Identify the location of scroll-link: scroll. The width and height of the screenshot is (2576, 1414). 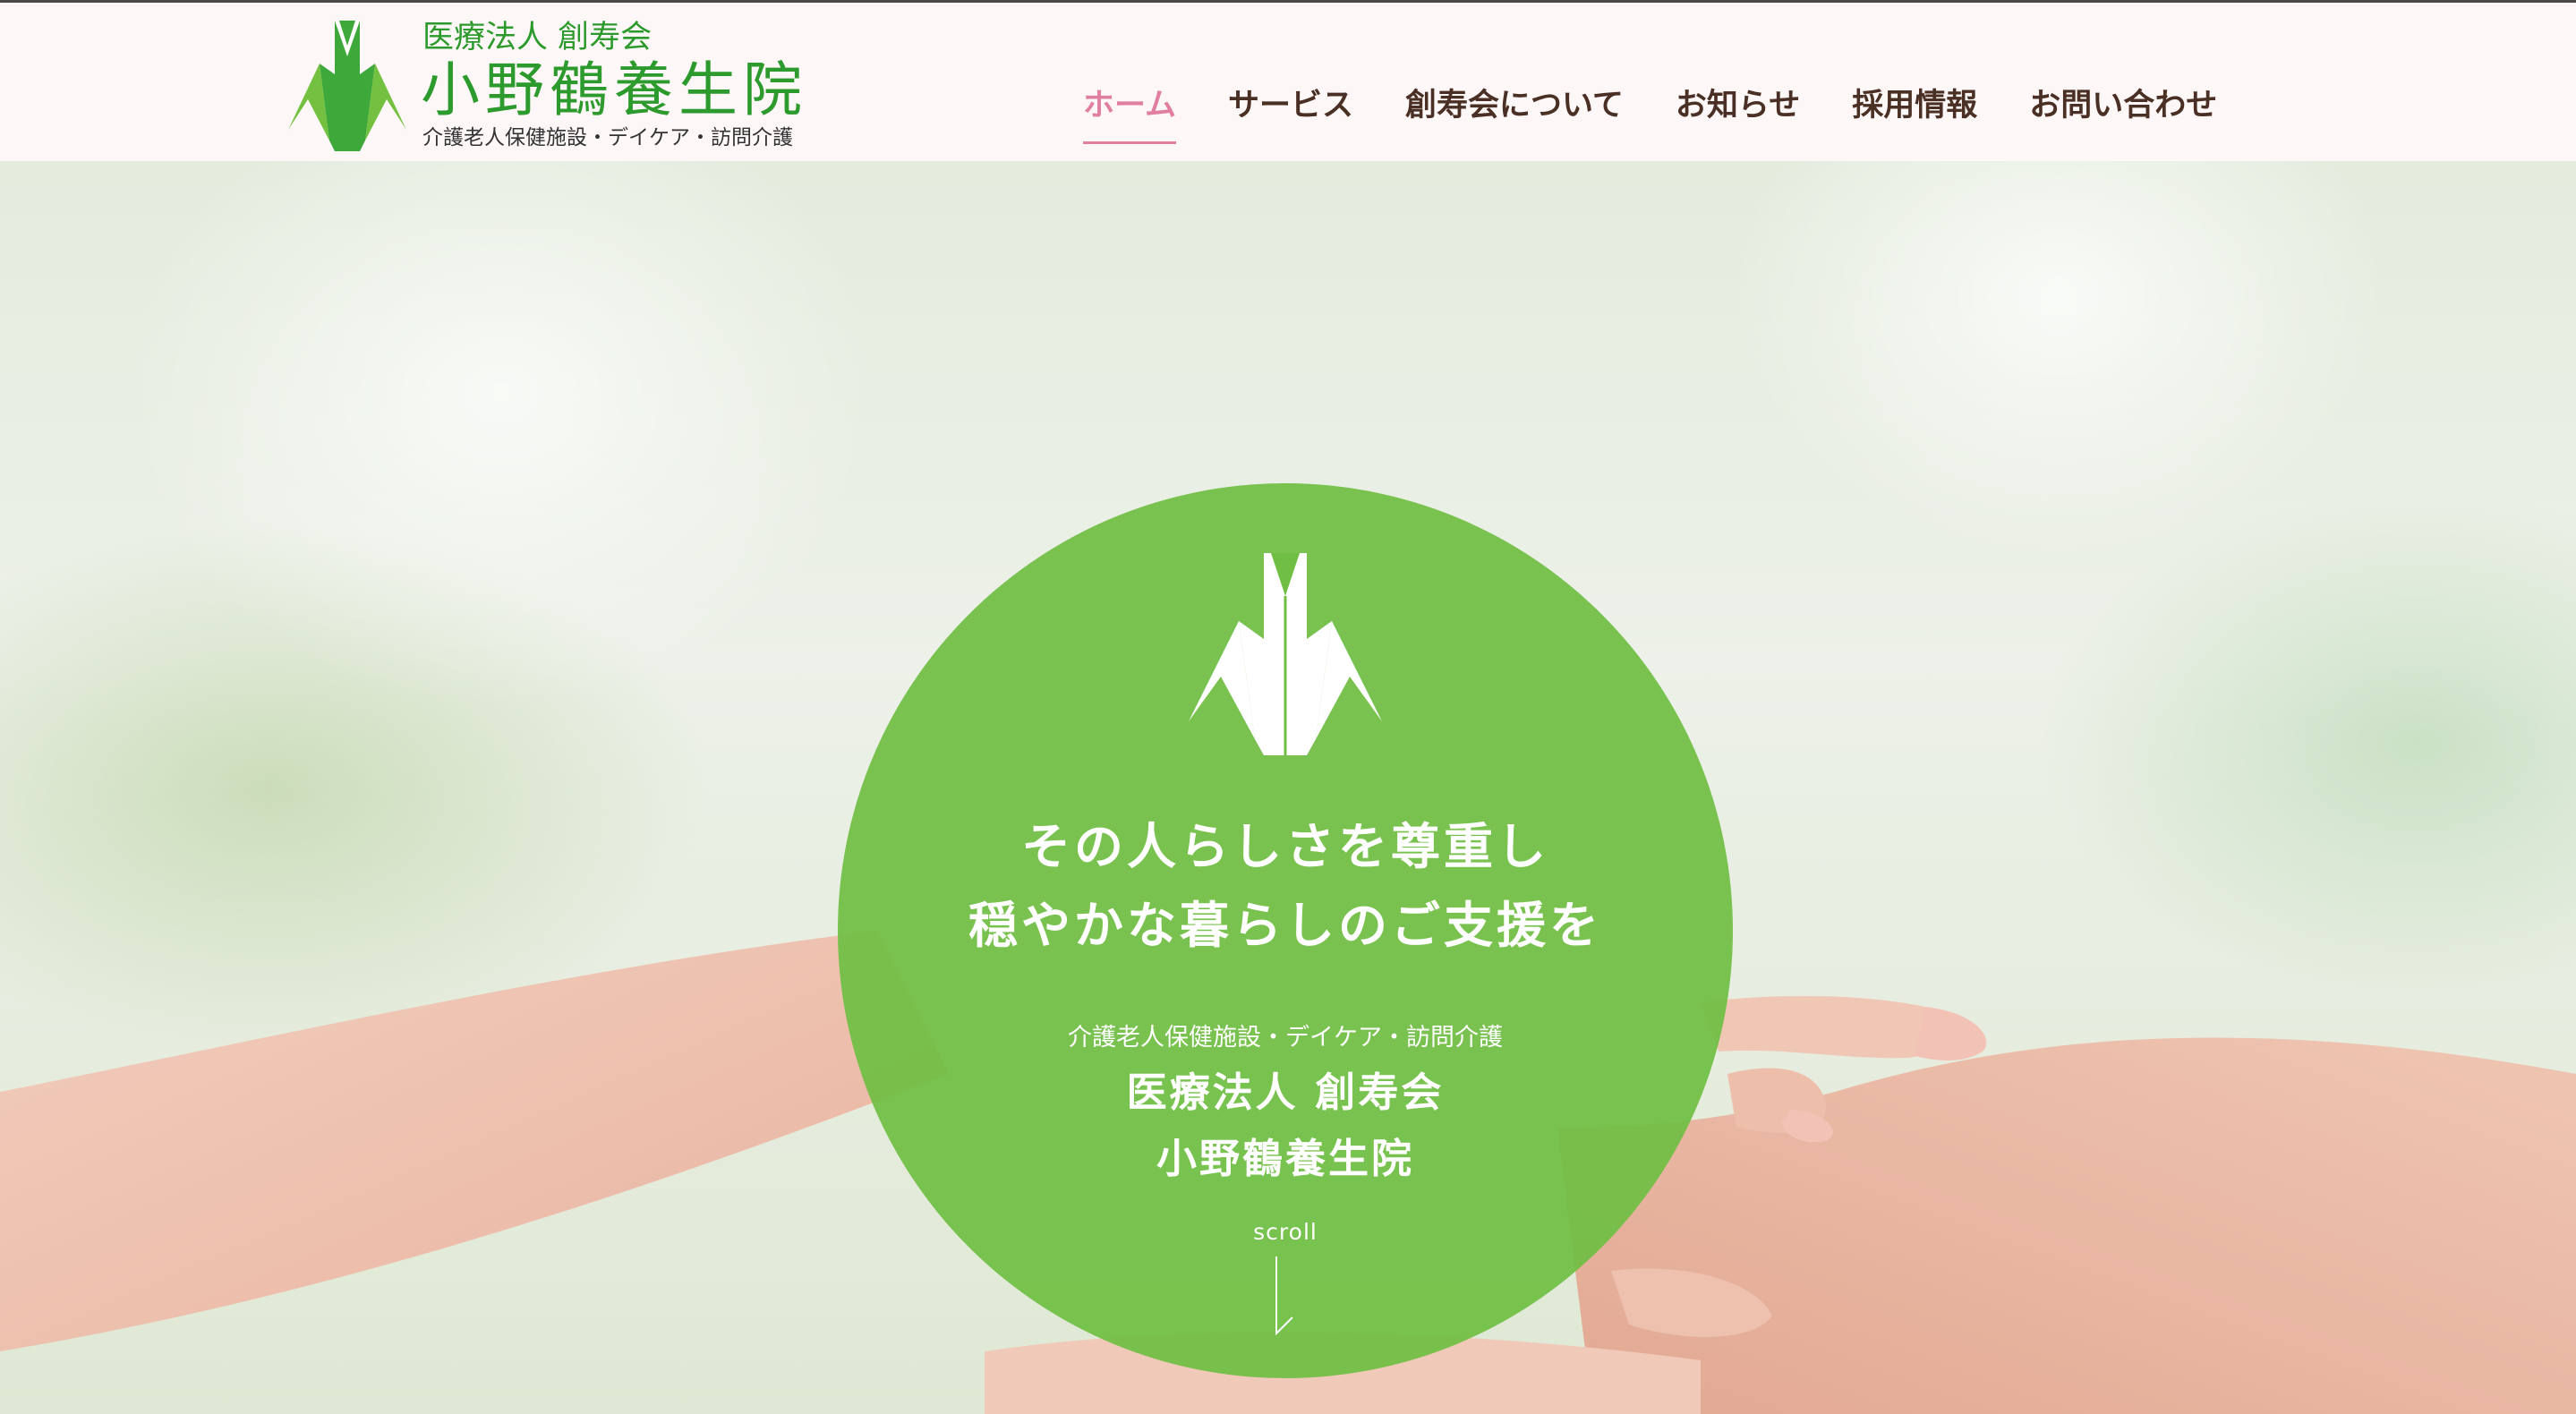
(1285, 1232).